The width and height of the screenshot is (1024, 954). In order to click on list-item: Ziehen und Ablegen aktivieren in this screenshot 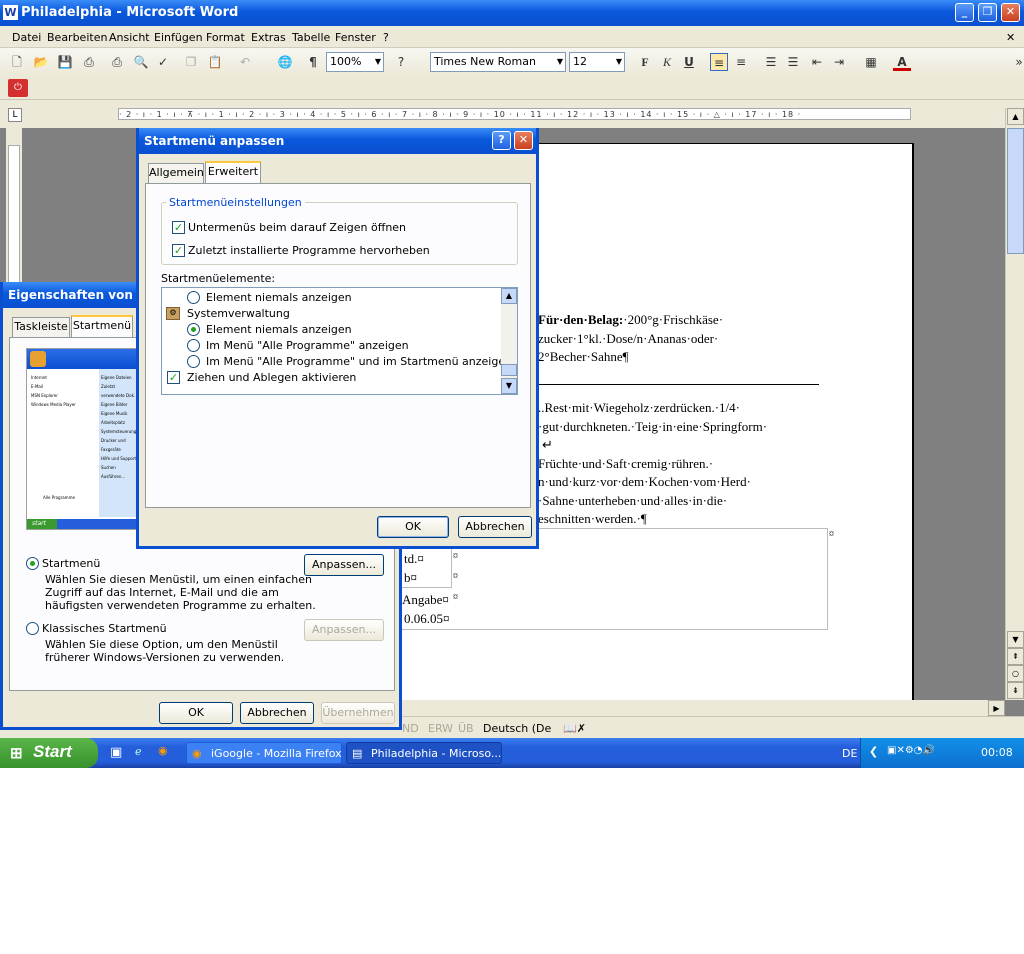, I will do `click(271, 377)`.